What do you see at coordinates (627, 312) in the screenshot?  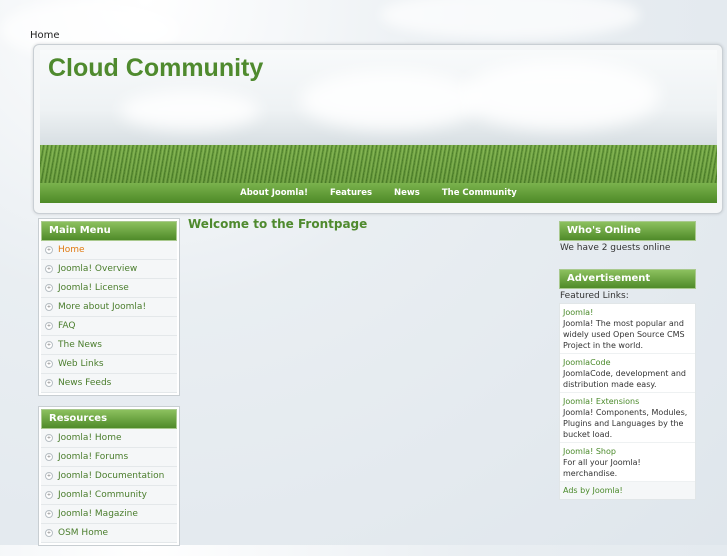 I see `ad-link-joomla: Joomla!` at bounding box center [627, 312].